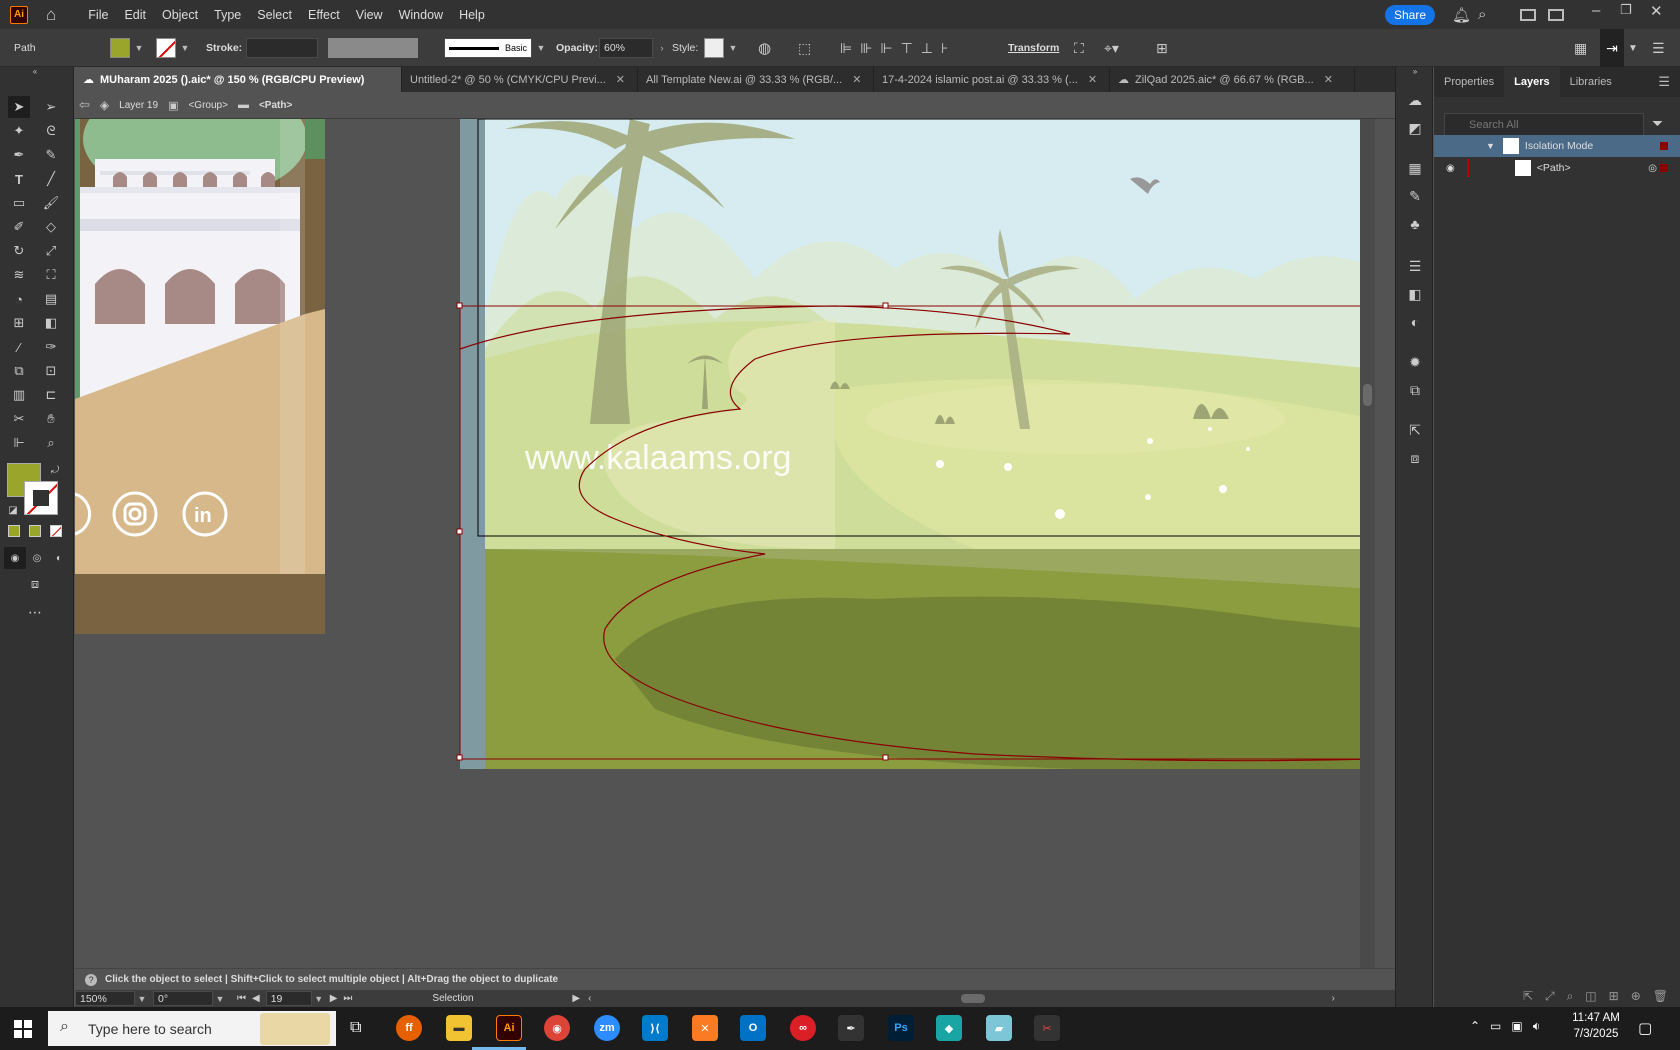  I want to click on color-mode-icon, so click(14, 531).